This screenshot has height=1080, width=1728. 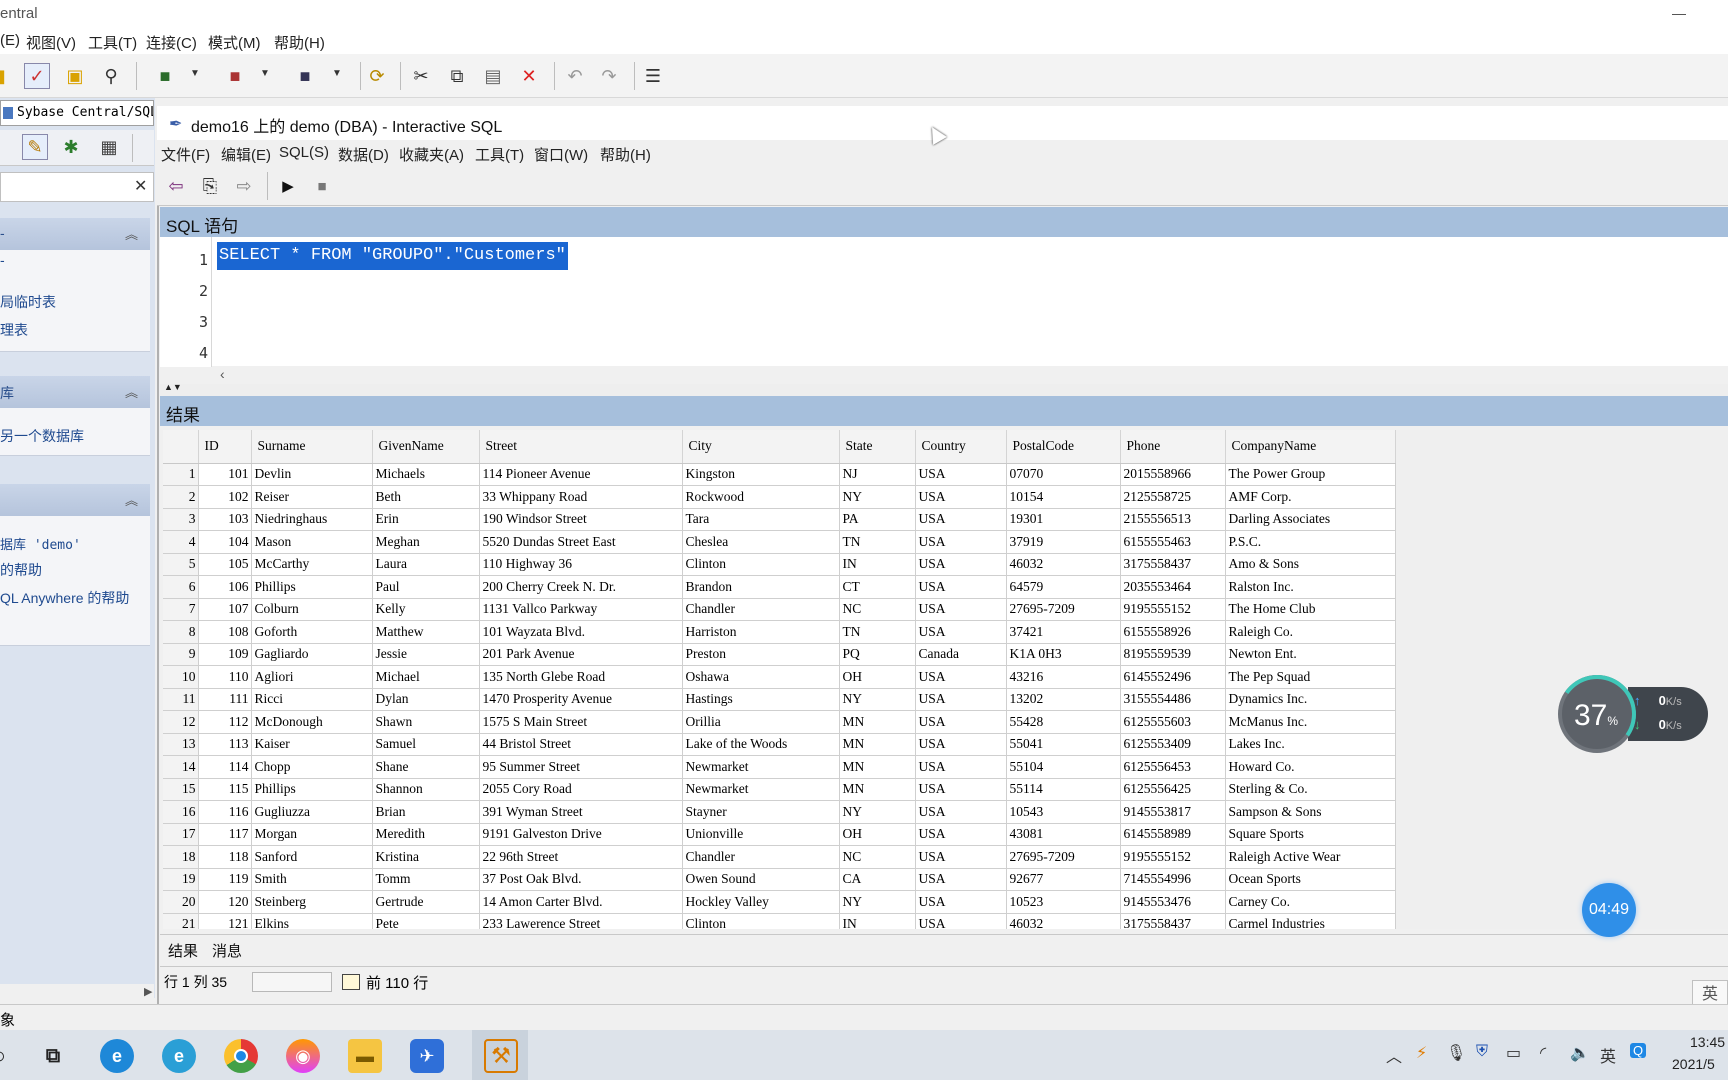 What do you see at coordinates (426, 699) in the screenshot?
I see `table-cell: Dylan` at bounding box center [426, 699].